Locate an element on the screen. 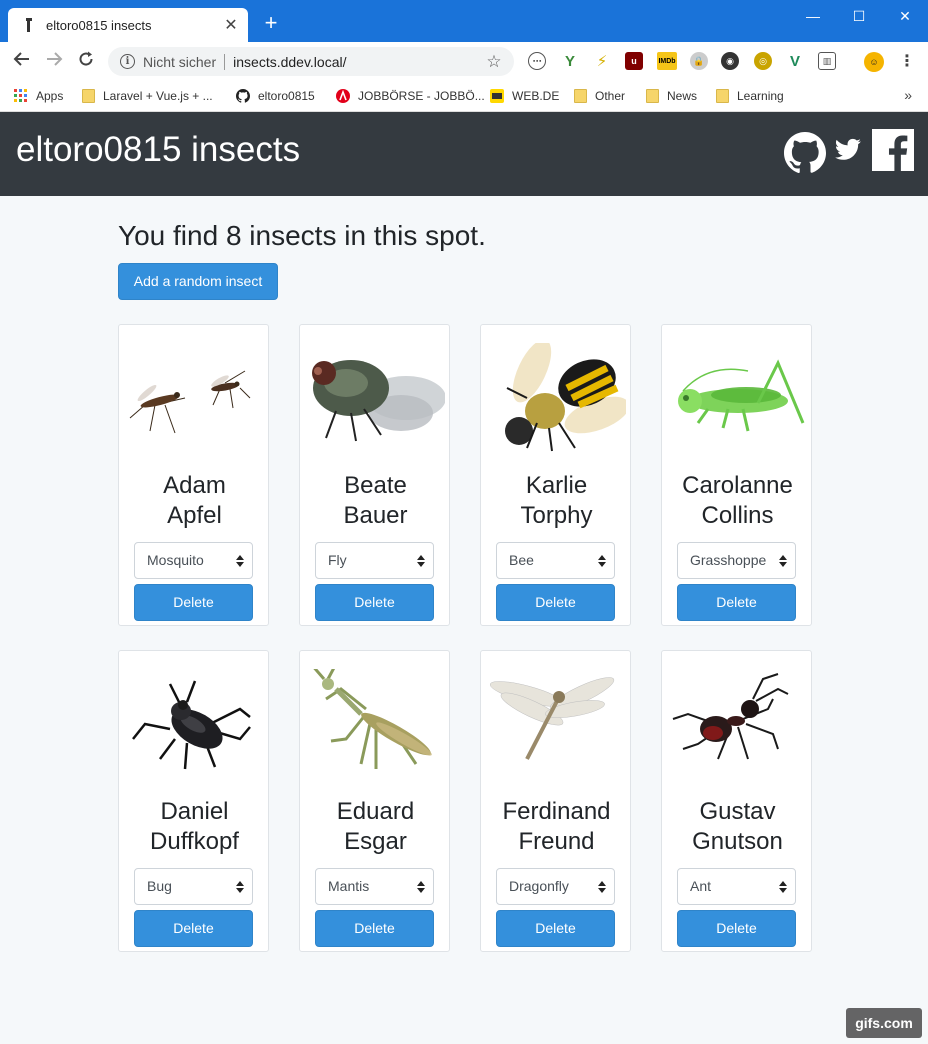  insect-type-select: Dragonfly is located at coordinates (555, 886).